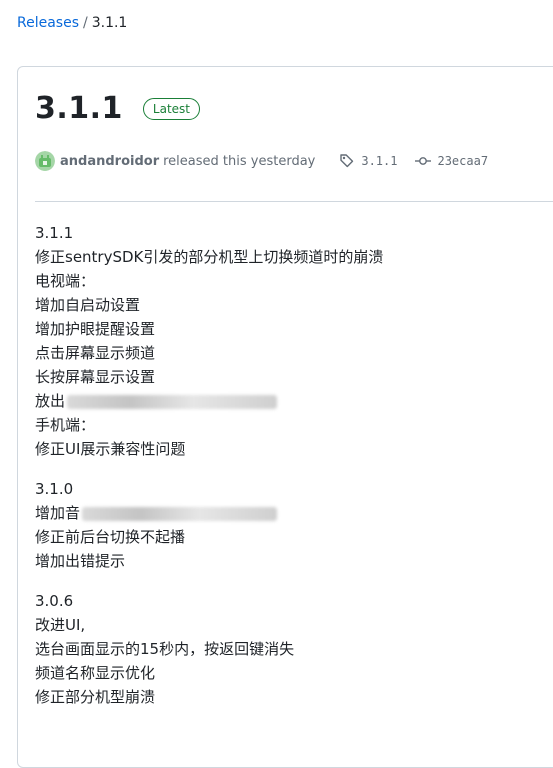 Image resolution: width=553 pixels, height=768 pixels. I want to click on notes-line: 增加自启动设置, so click(88, 305).